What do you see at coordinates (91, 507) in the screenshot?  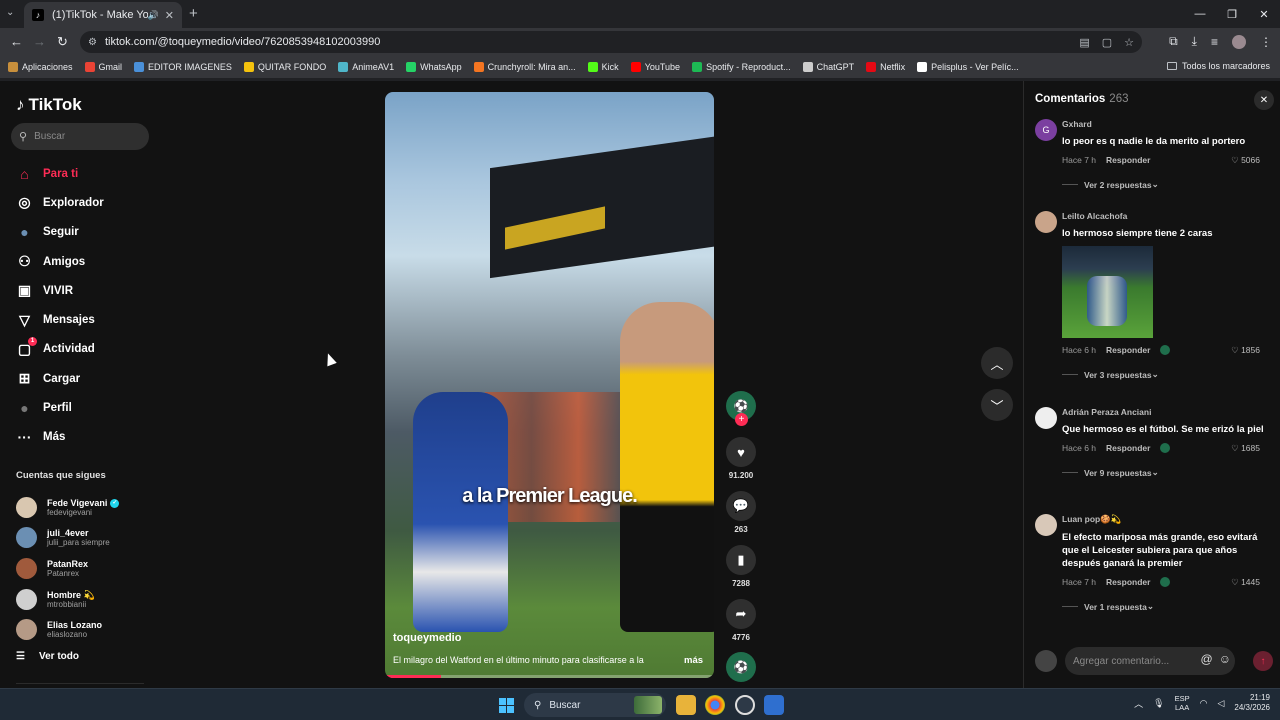 I see `following-account: Fede Vigevani ✓ fedevigevani` at bounding box center [91, 507].